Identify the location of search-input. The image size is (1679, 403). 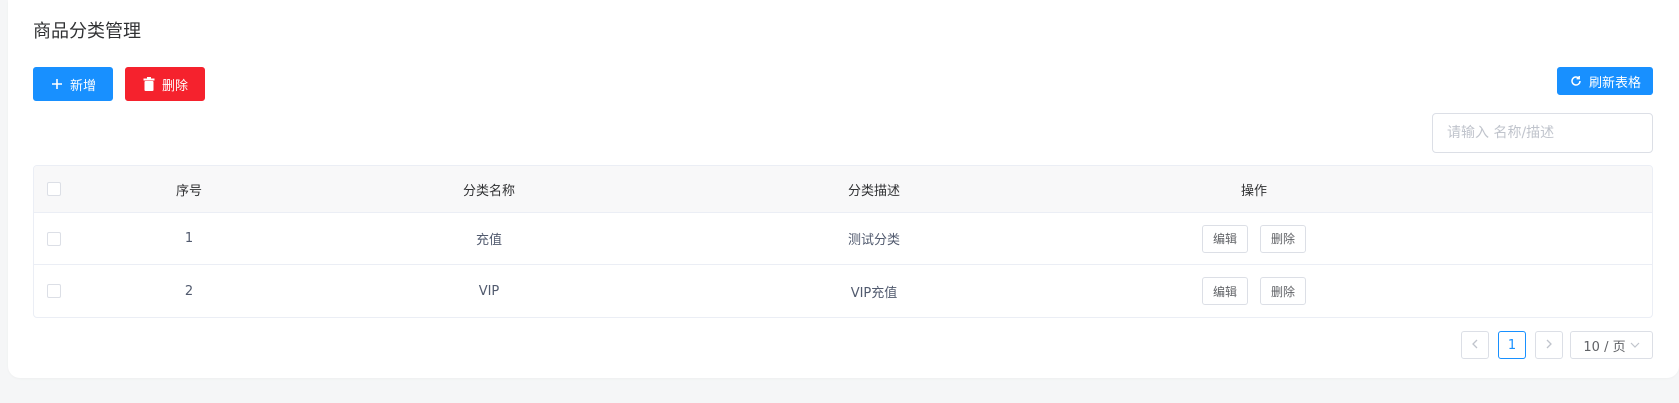
(1542, 133).